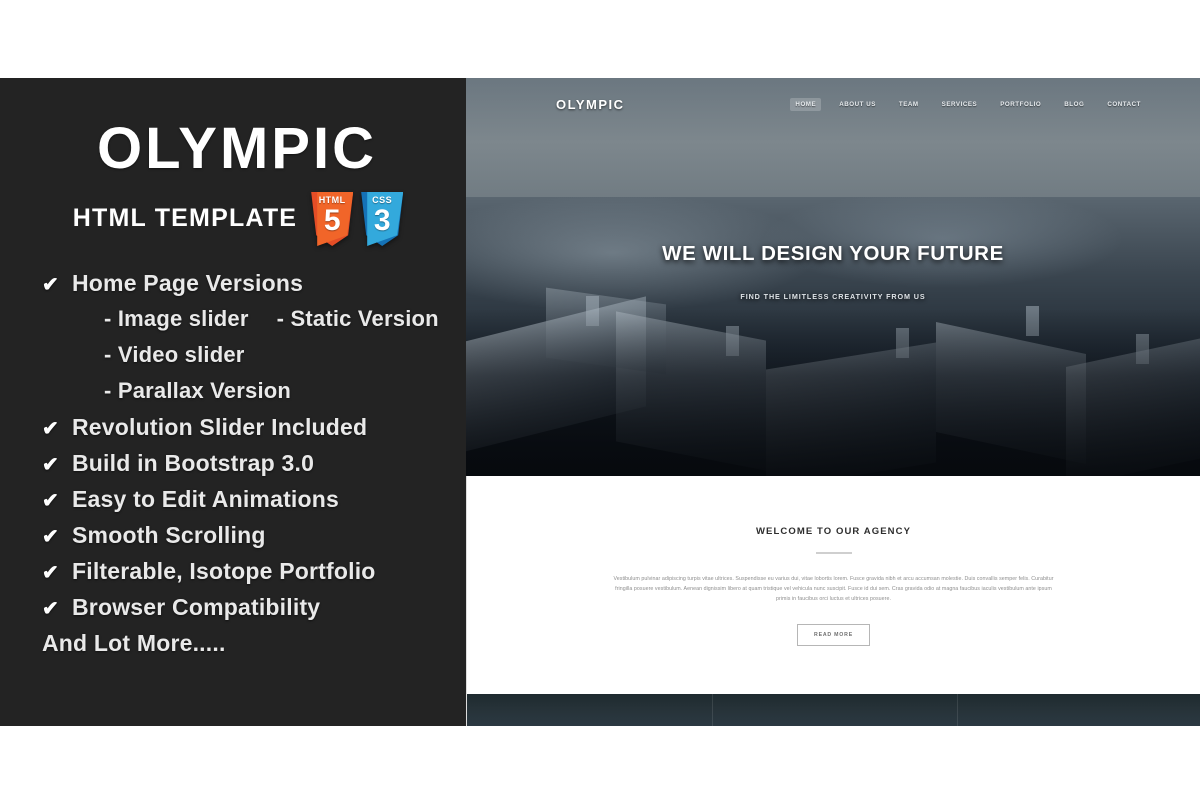  I want to click on feature-label: - Video slider, so click(174, 354).